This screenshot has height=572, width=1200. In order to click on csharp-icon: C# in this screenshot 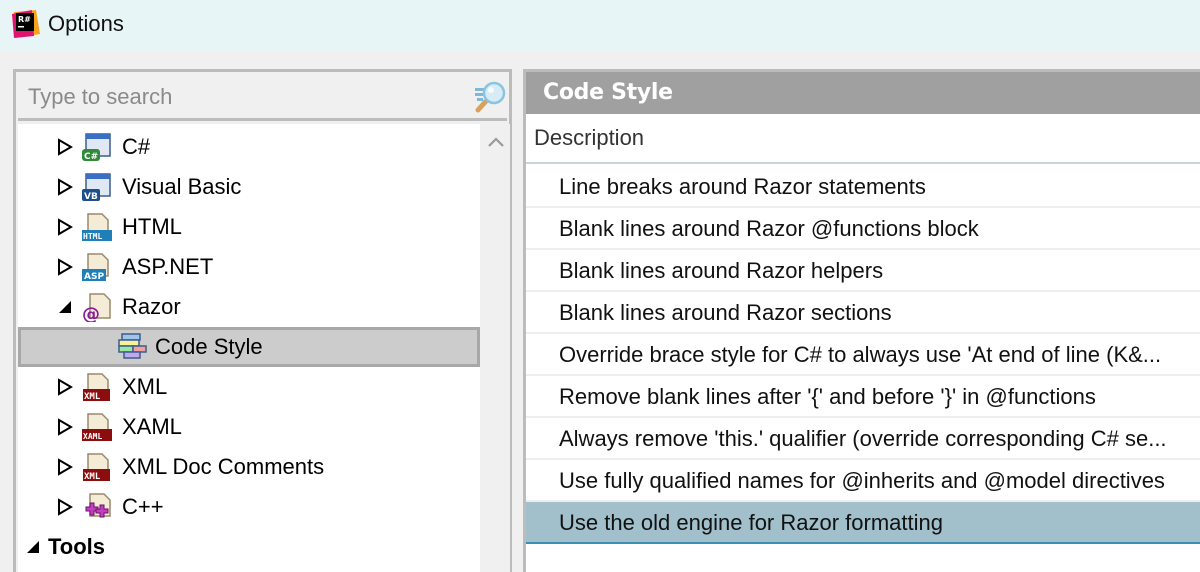, I will do `click(96, 147)`.